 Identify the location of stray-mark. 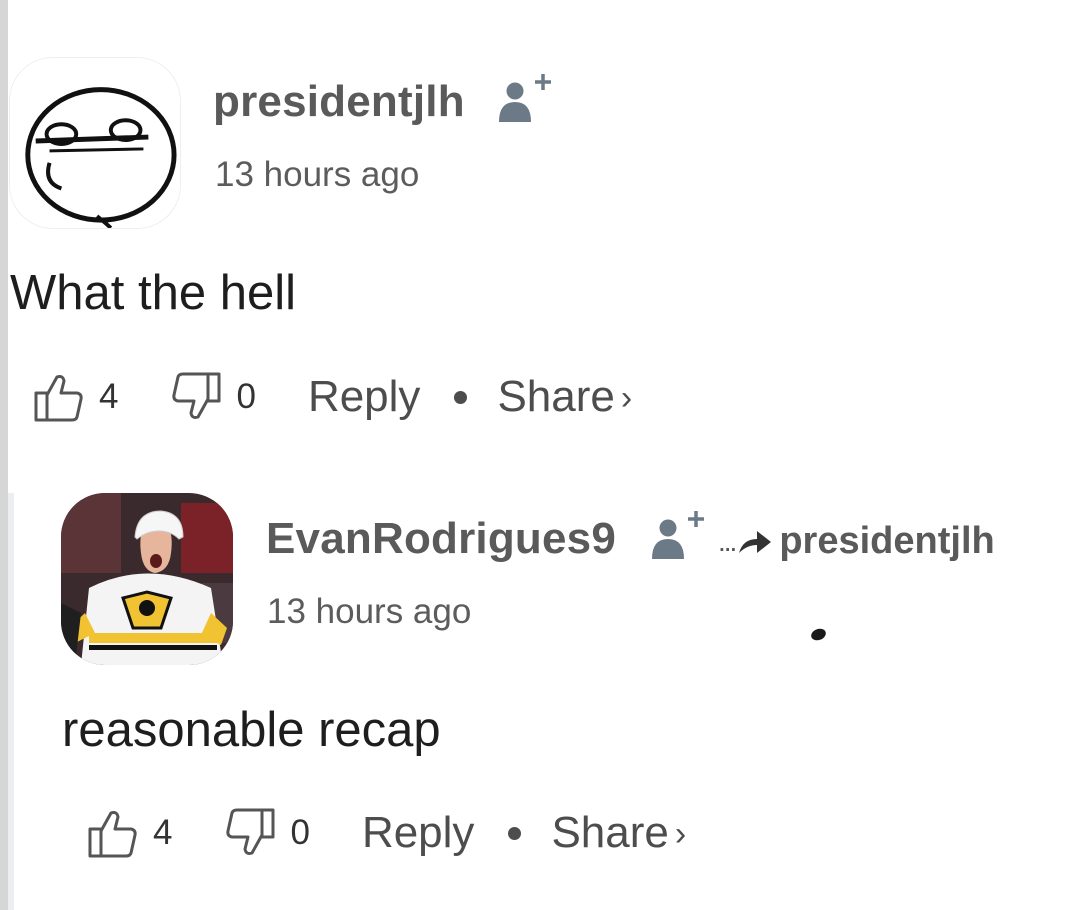
(818, 634).